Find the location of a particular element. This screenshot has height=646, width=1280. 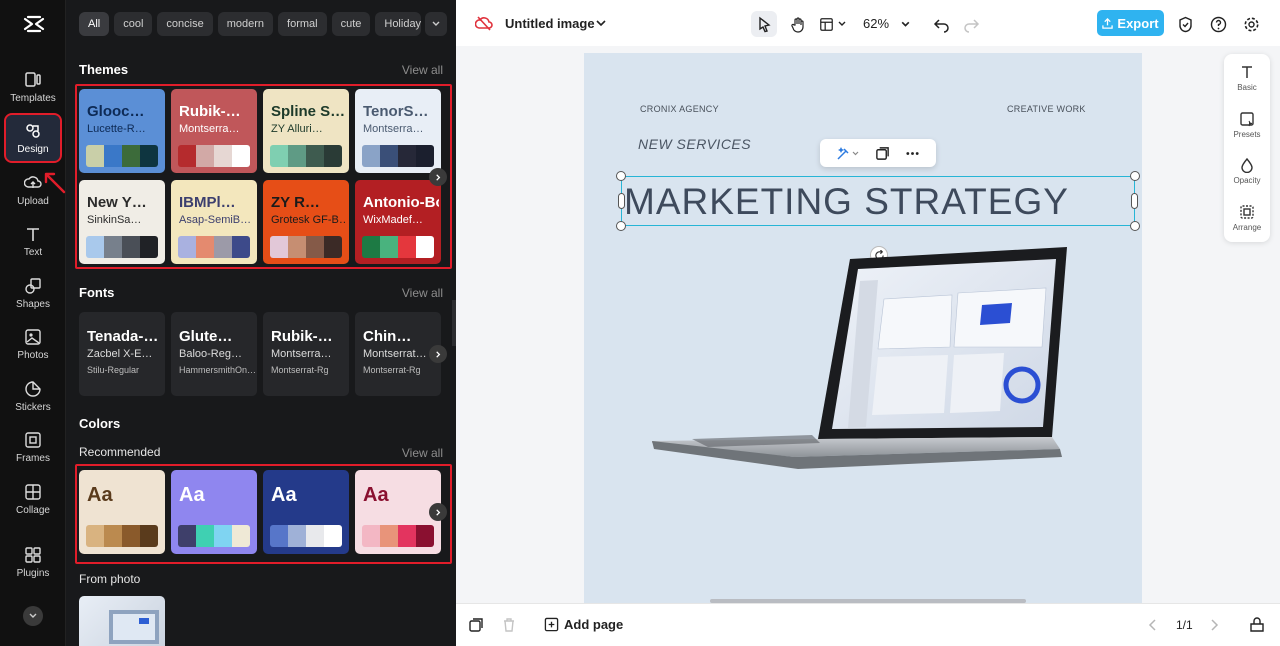

resize-handle-left is located at coordinates (621, 201).